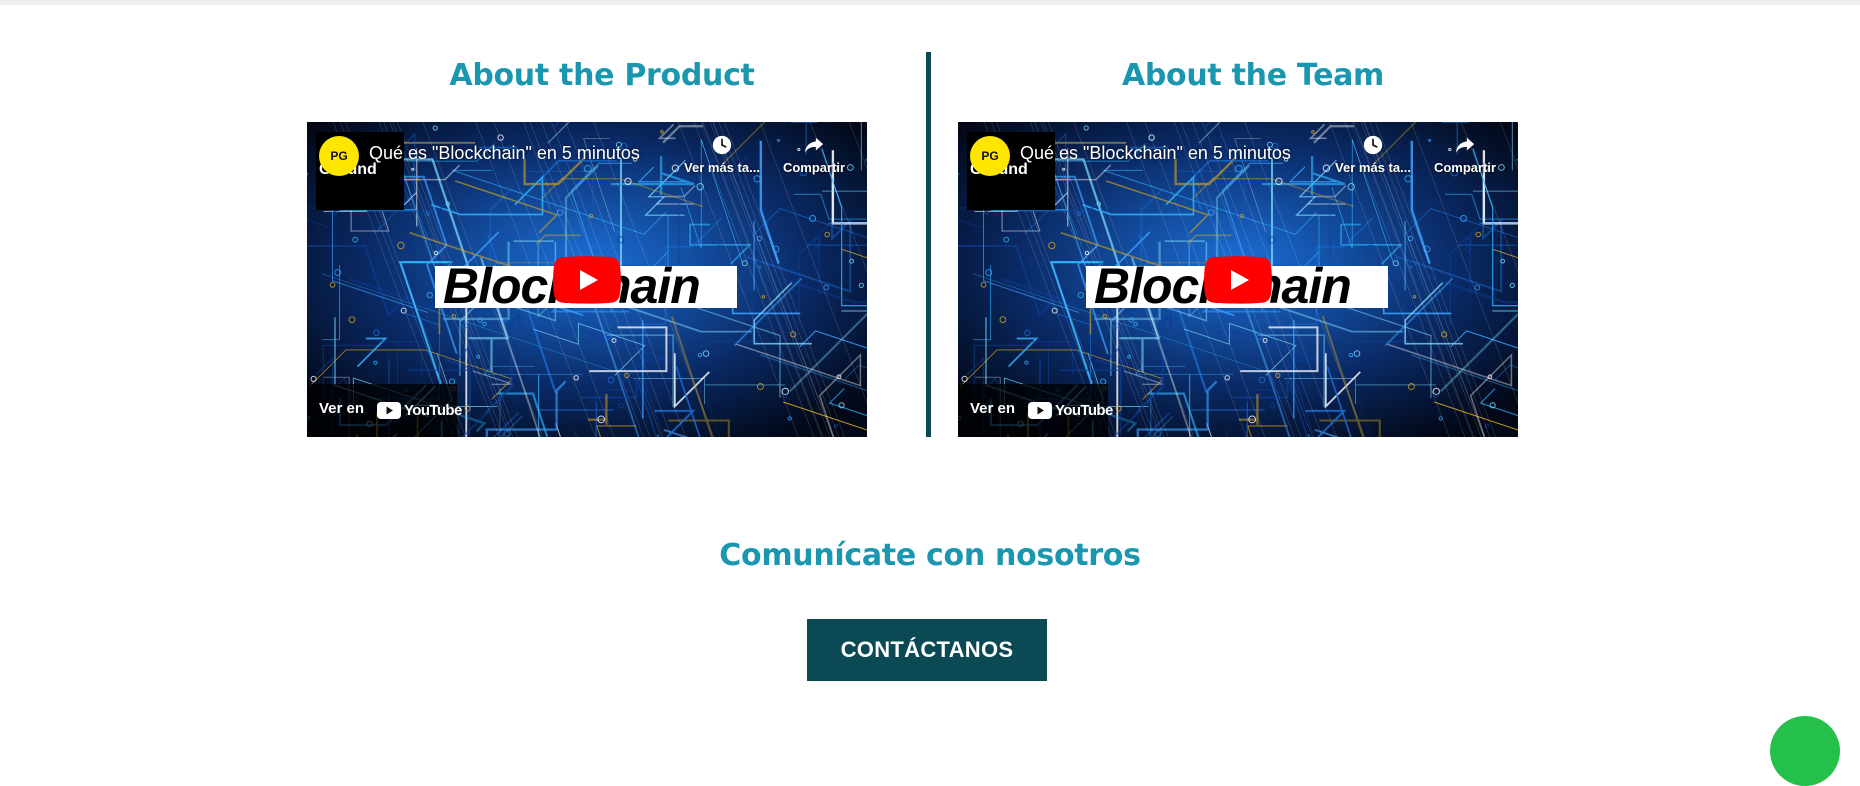  I want to click on top-border, so click(930, 2).